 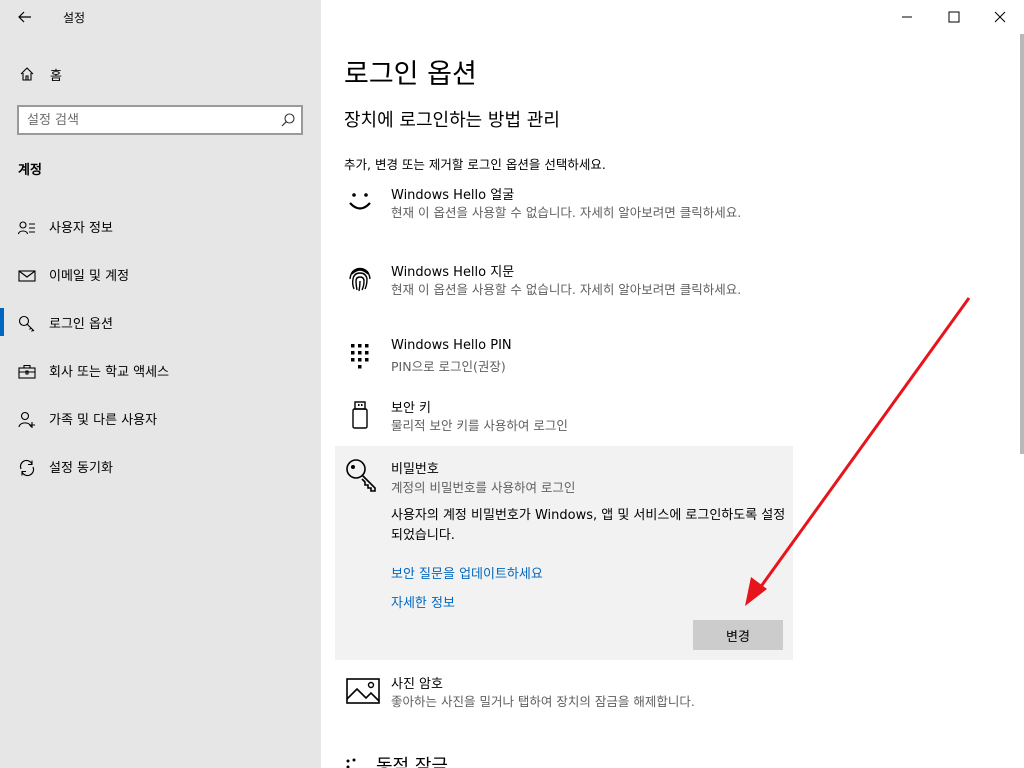 What do you see at coordinates (423, 601) in the screenshot?
I see `learn-more-link: 자세한 정보` at bounding box center [423, 601].